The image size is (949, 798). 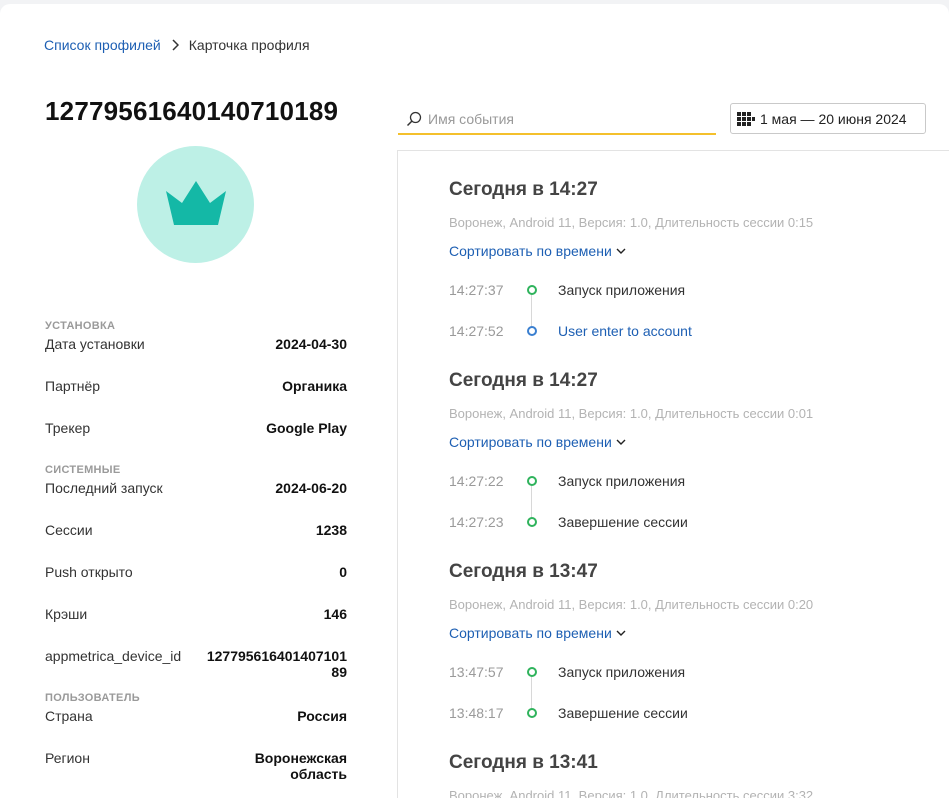 What do you see at coordinates (331, 530) in the screenshot?
I see `info-value: 1238` at bounding box center [331, 530].